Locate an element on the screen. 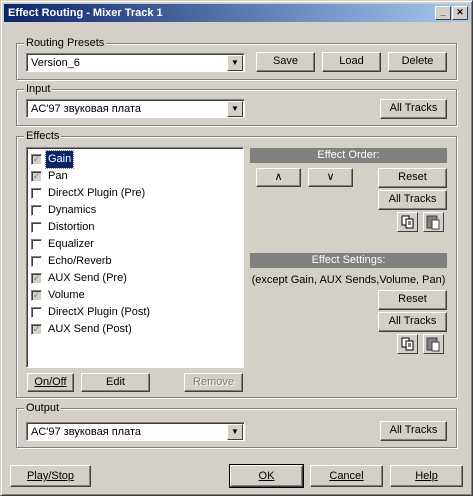 The width and height of the screenshot is (473, 496). effect-item-label: Dynamics is located at coordinates (72, 210).